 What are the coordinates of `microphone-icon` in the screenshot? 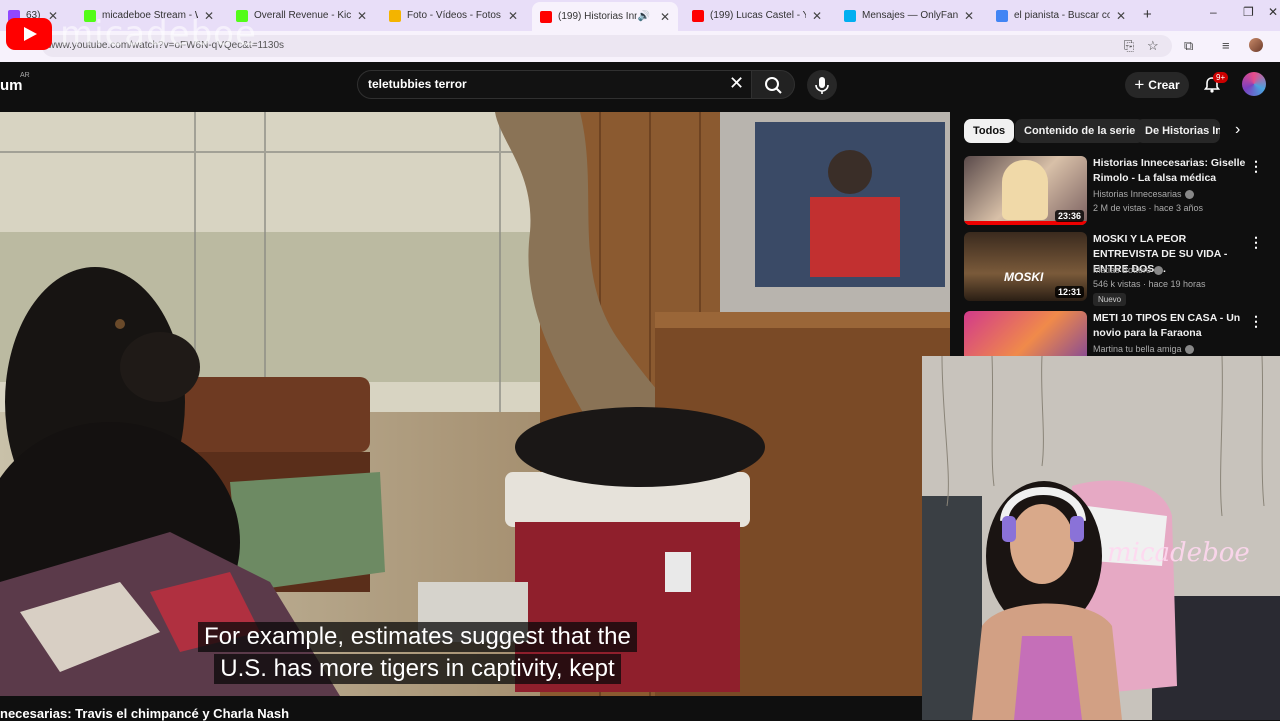 It's located at (822, 85).